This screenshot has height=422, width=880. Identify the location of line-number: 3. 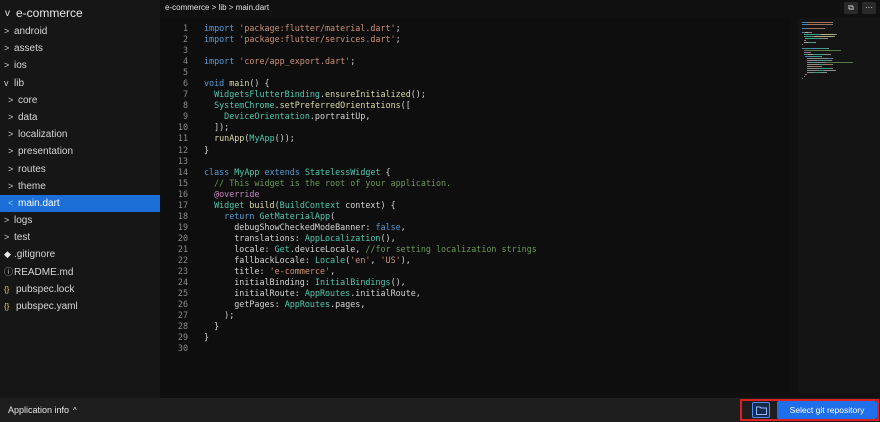
(185, 50).